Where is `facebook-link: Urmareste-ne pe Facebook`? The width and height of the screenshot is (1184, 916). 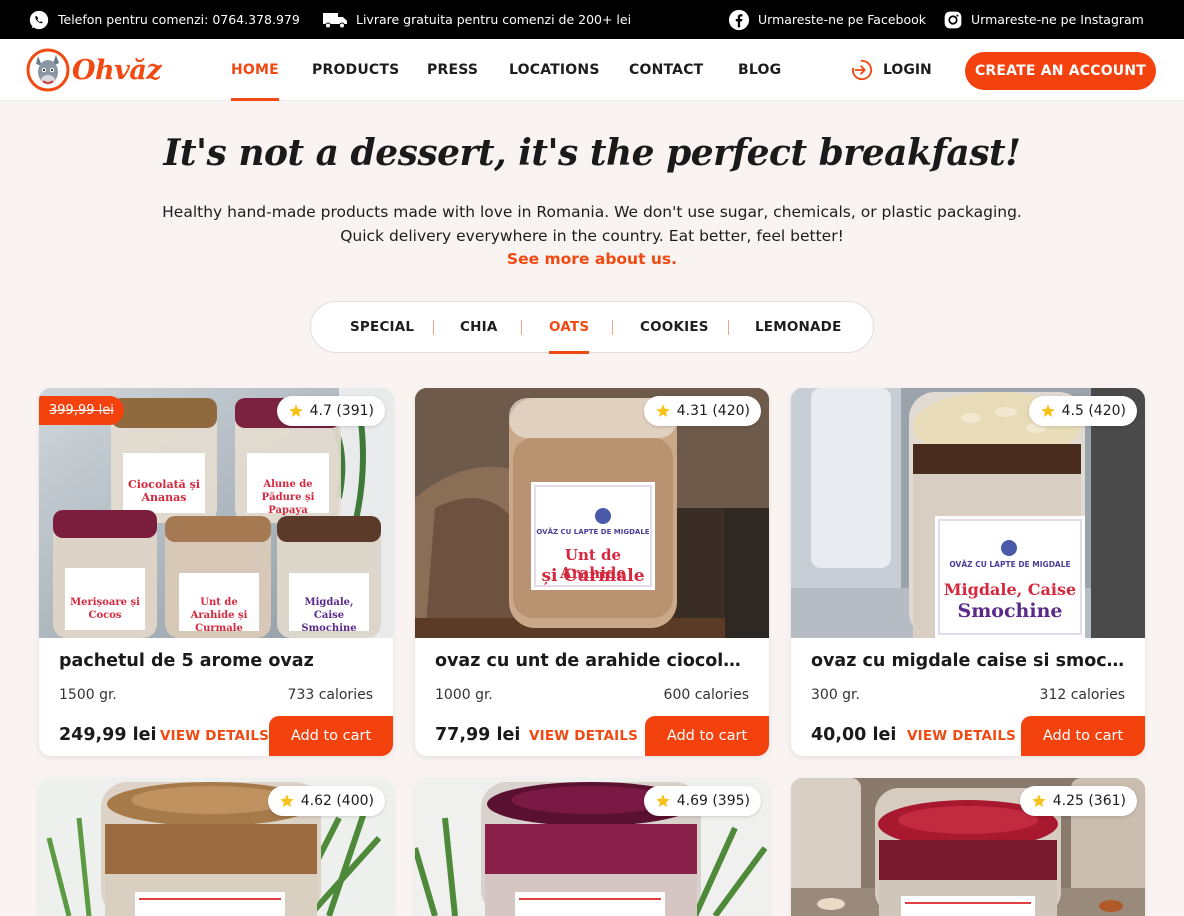 facebook-link: Urmareste-ne pe Facebook is located at coordinates (827, 19).